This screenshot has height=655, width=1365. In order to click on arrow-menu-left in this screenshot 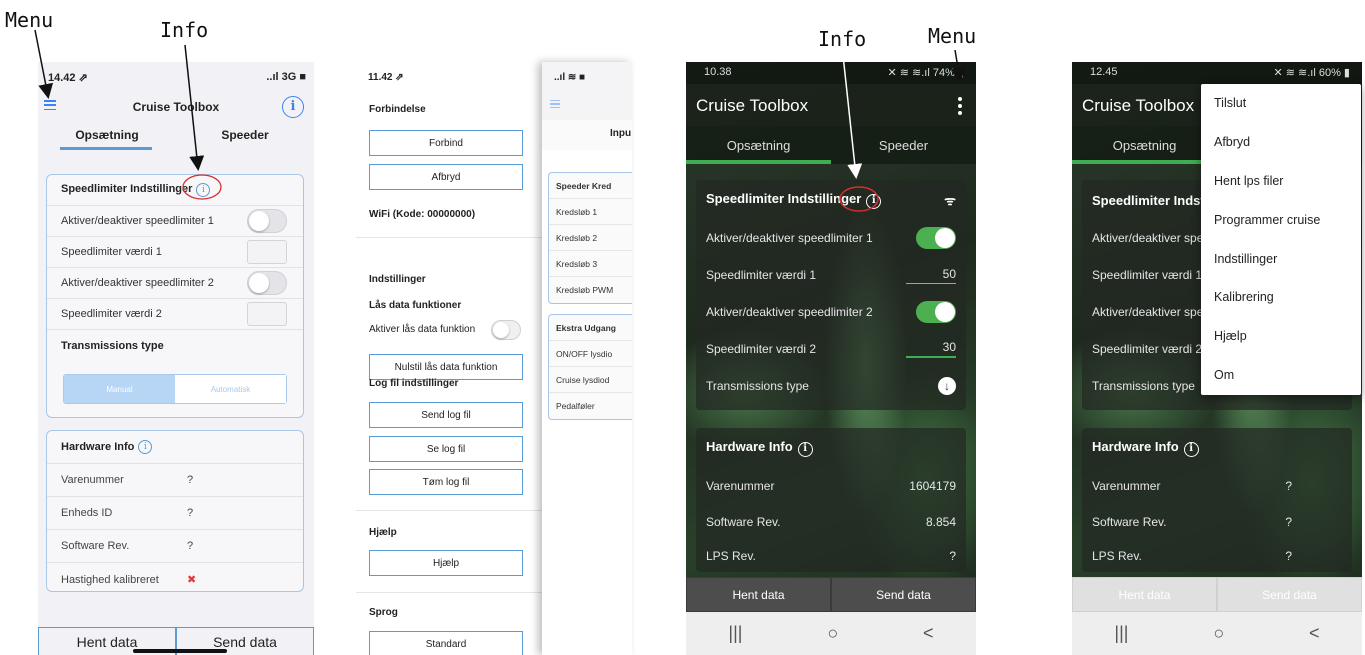, I will do `click(44, 64)`.